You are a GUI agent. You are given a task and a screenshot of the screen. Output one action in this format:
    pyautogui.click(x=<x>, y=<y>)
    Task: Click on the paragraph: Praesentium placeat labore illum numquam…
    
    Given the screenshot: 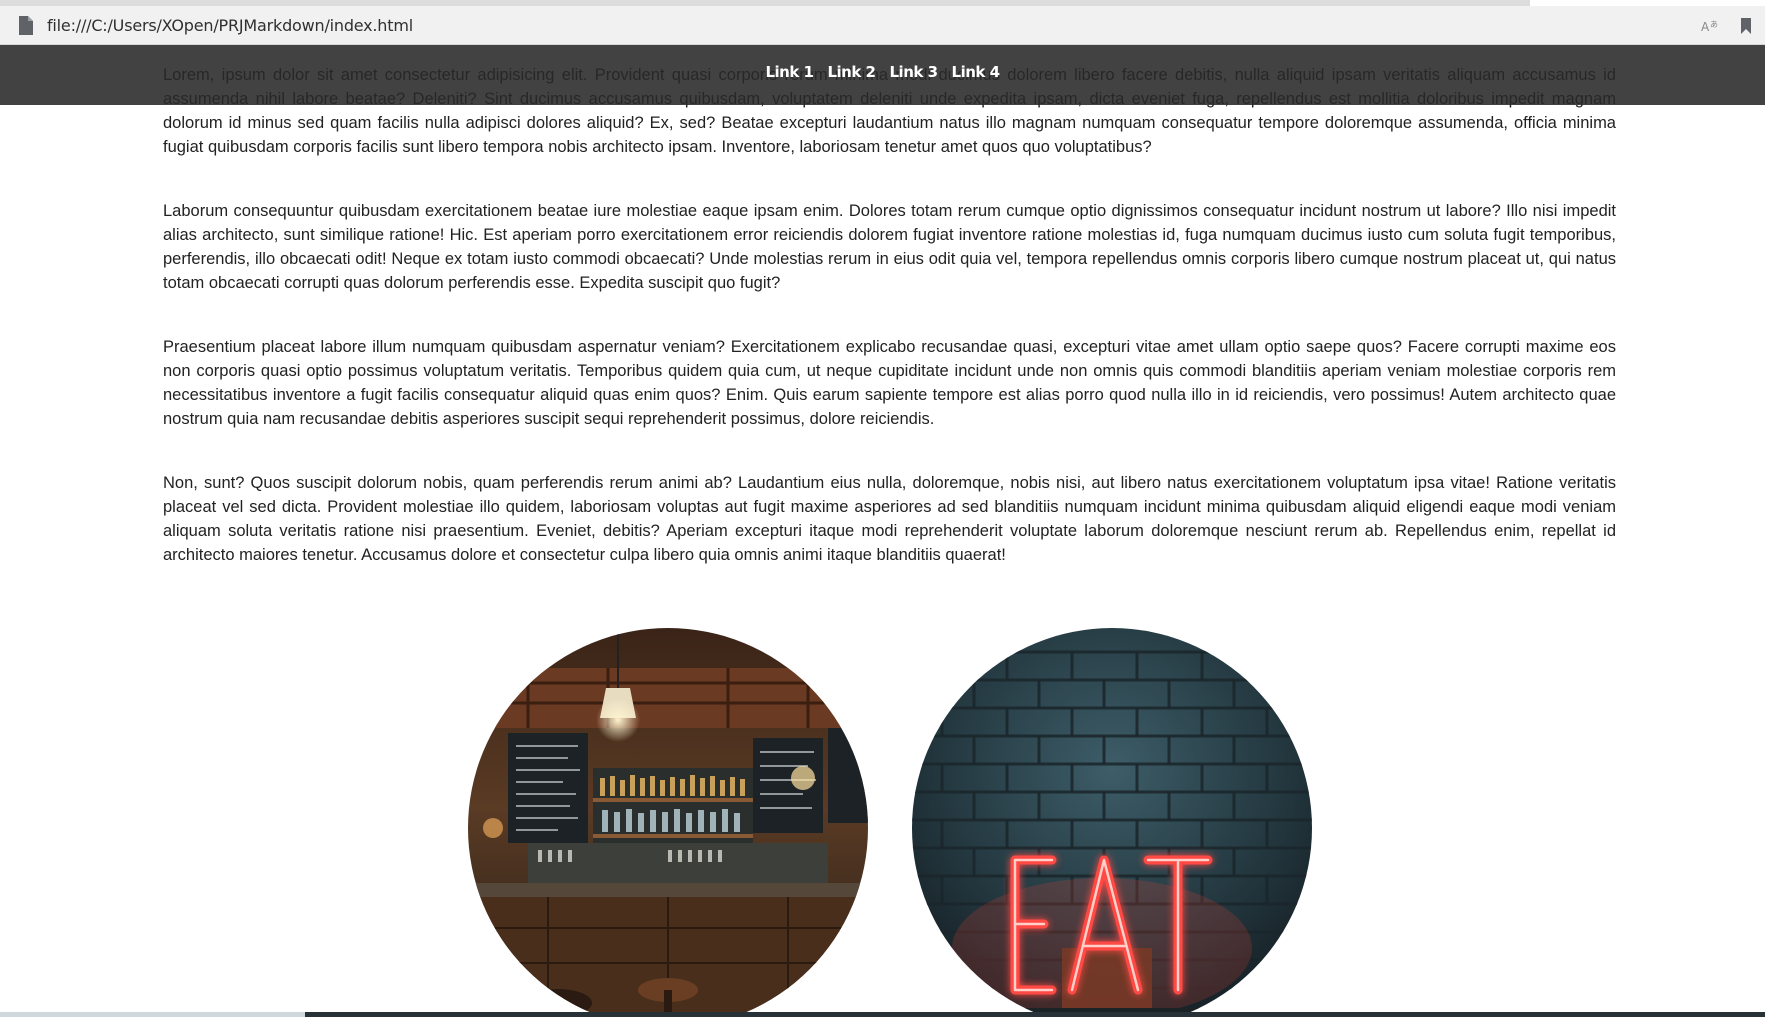 What is the action you would take?
    pyautogui.click(x=889, y=383)
    